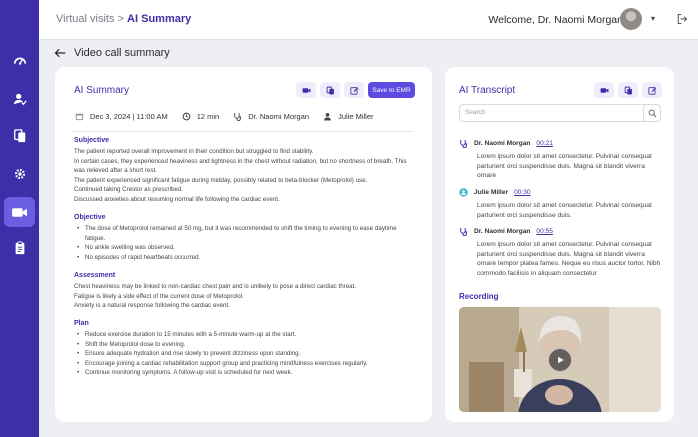 The image size is (698, 437). Describe the element at coordinates (60, 53) in the screenshot. I see `back-arrow-icon` at that location.